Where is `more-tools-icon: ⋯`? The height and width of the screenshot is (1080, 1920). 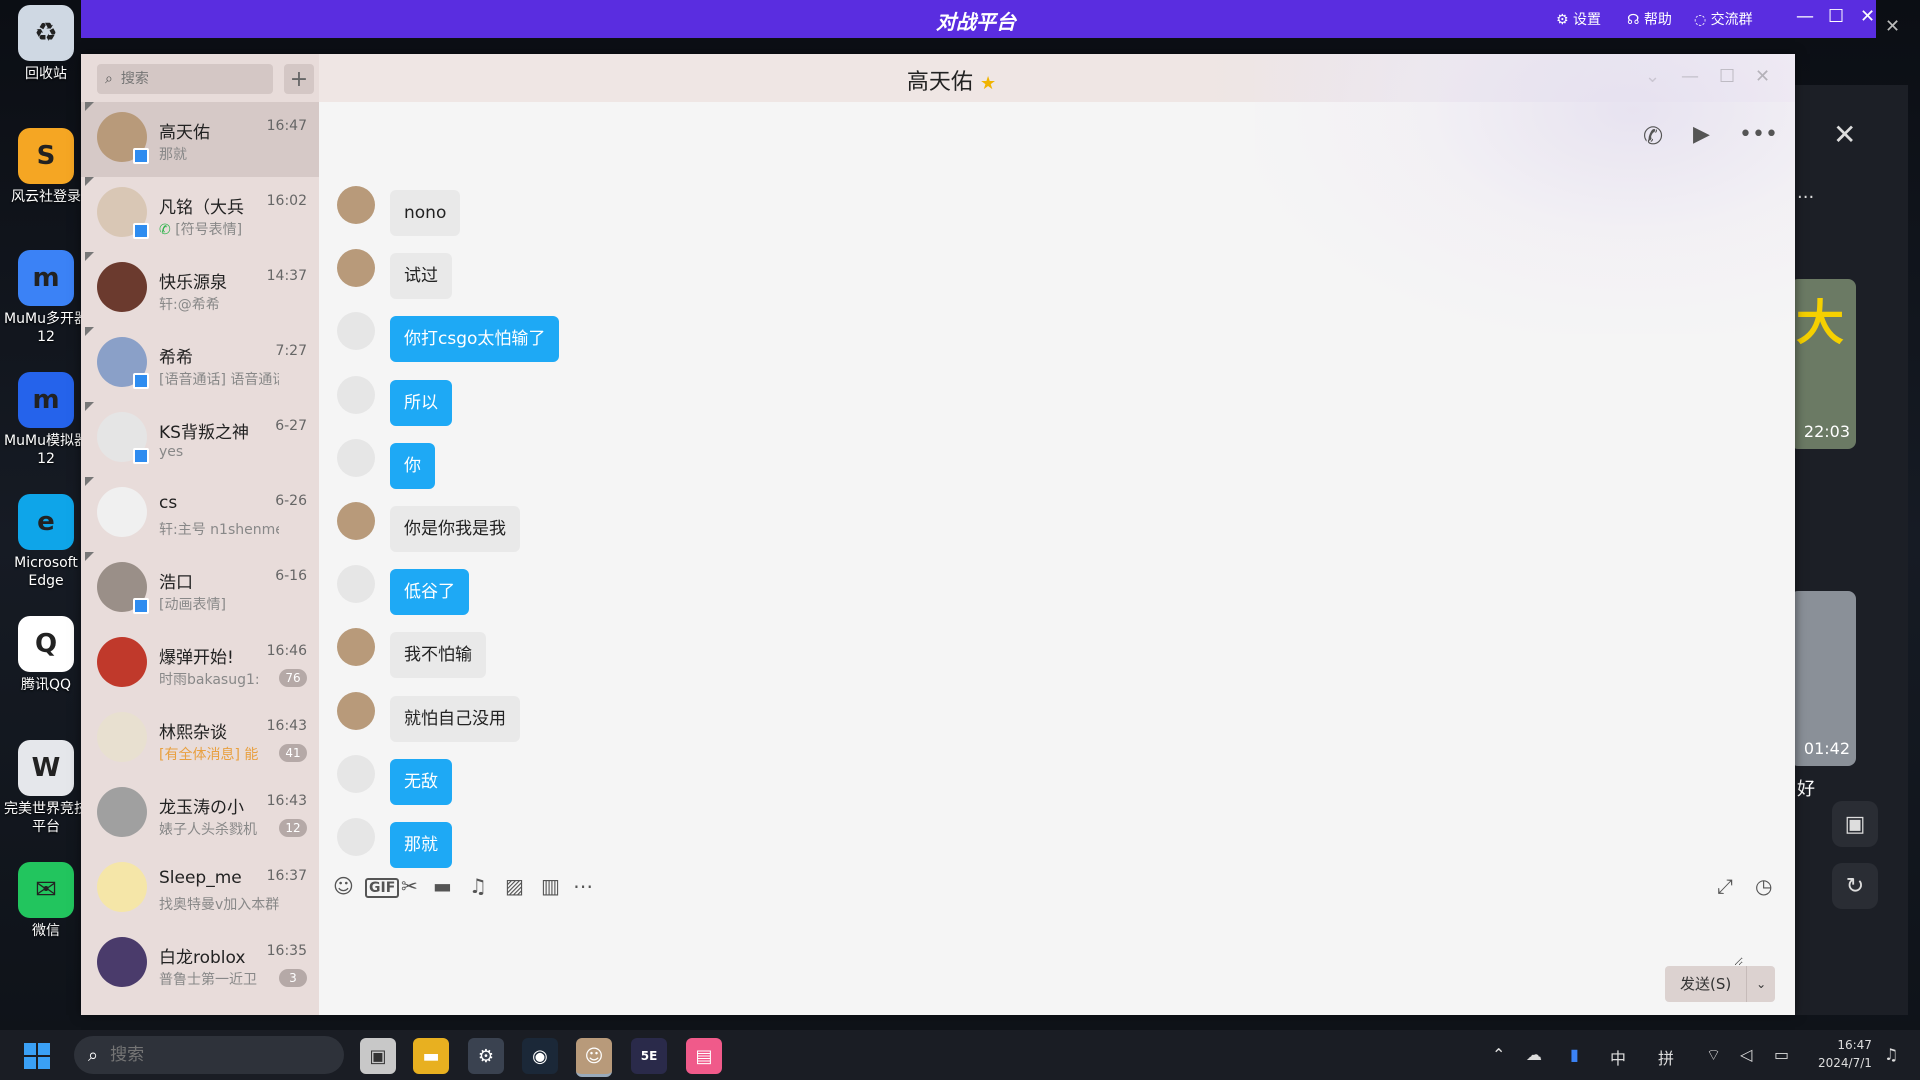
more-tools-icon: ⋯ is located at coordinates (583, 886).